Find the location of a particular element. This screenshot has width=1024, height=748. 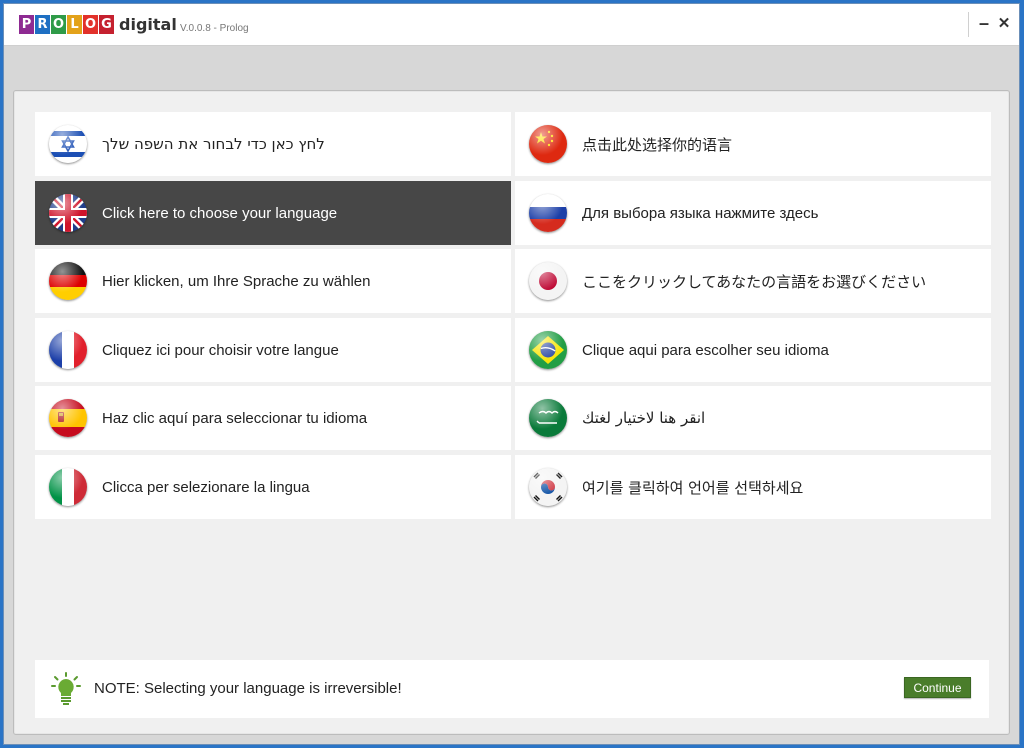

titlebar-divider is located at coordinates (968, 24).